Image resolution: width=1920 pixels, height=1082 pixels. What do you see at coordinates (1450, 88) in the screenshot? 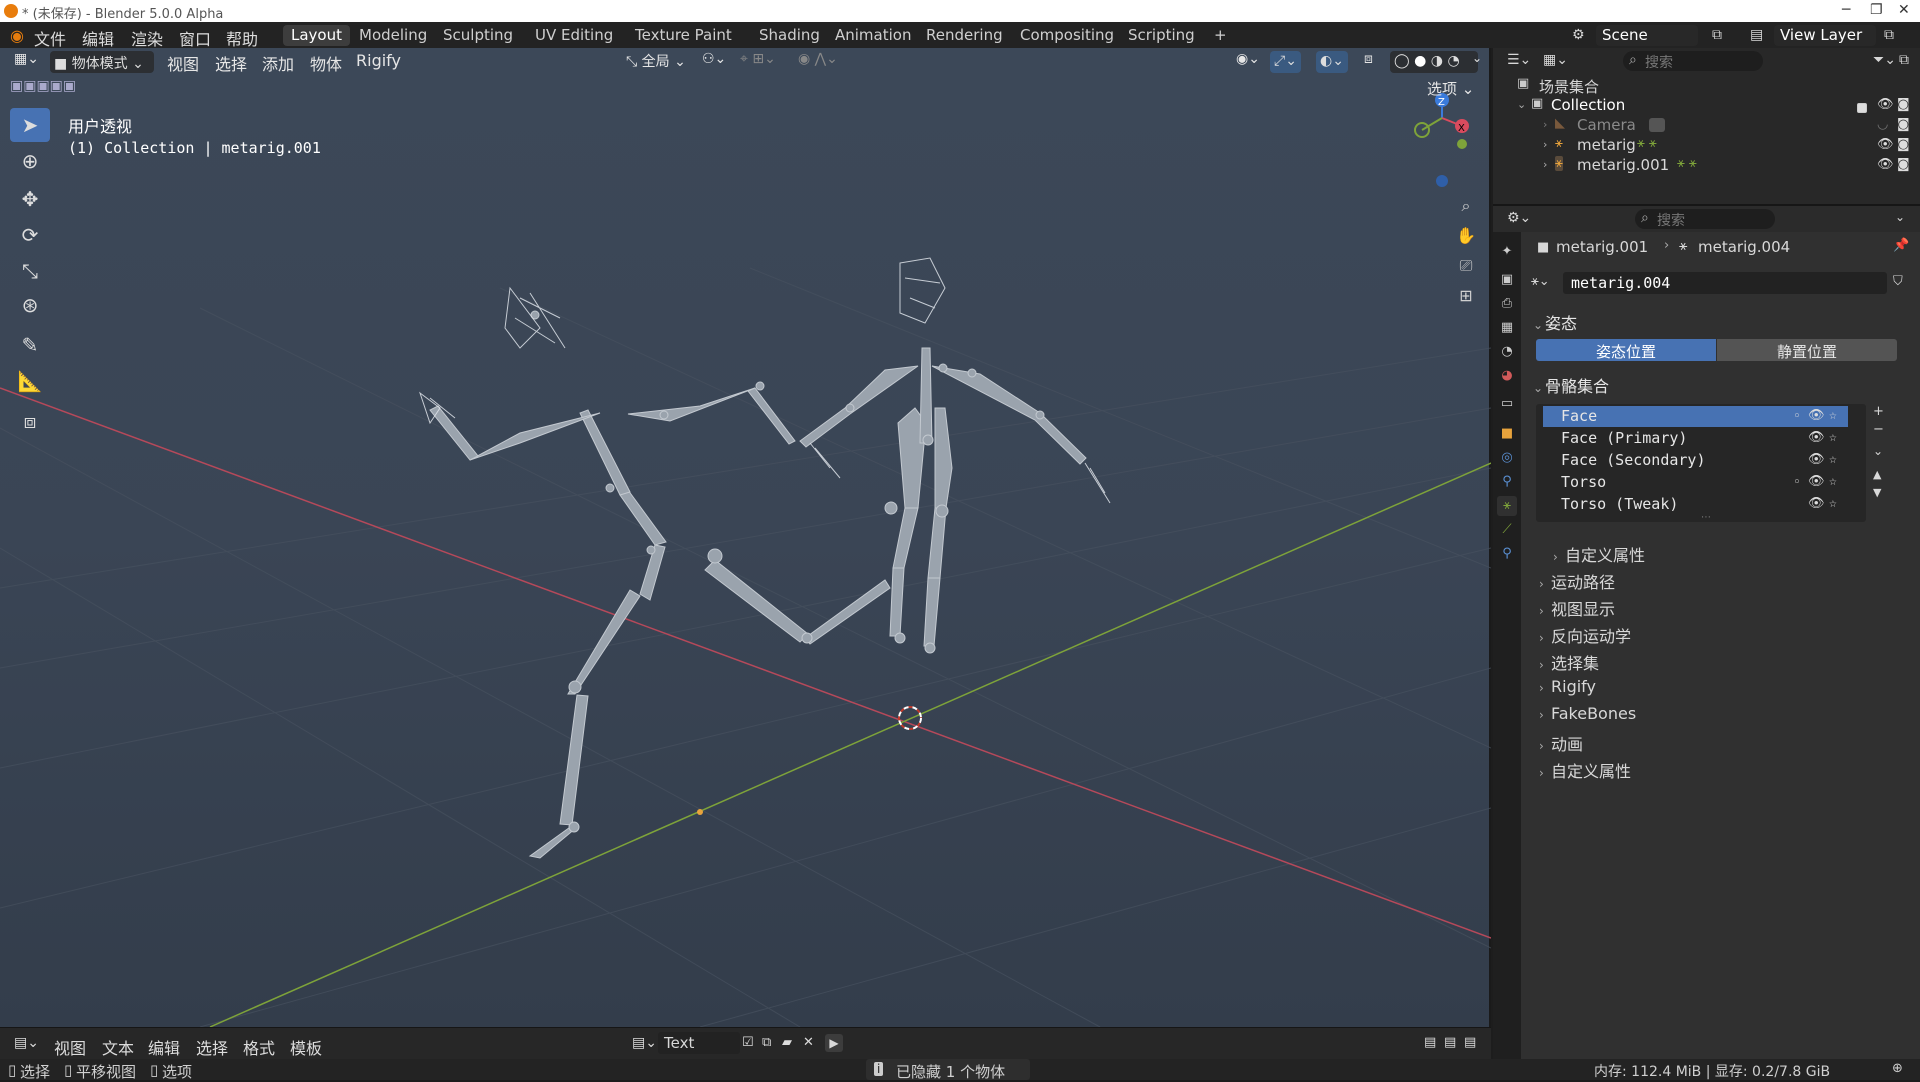
I see `options-dropdown: 选项 ⌄` at bounding box center [1450, 88].